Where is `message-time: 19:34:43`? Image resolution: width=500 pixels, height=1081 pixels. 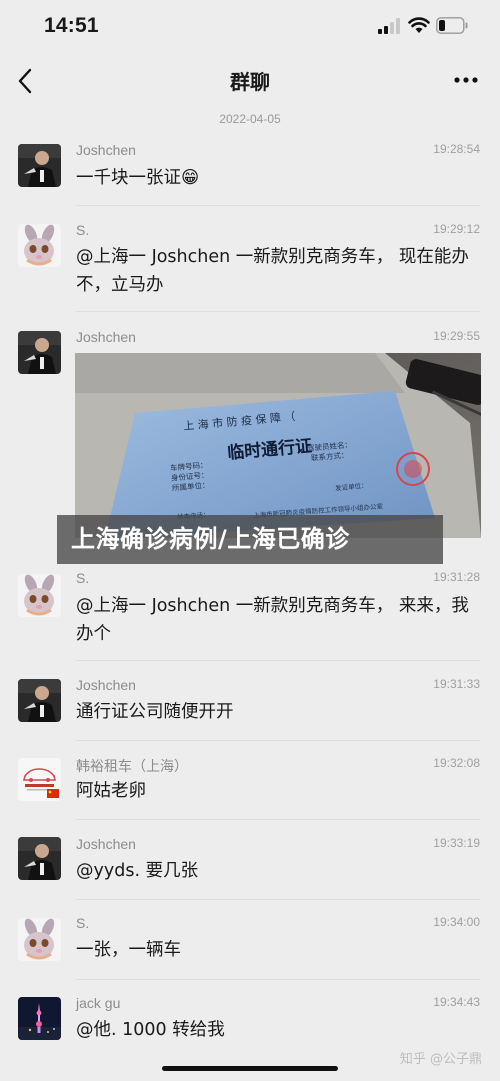
message-time: 19:34:43 is located at coordinates (456, 1002).